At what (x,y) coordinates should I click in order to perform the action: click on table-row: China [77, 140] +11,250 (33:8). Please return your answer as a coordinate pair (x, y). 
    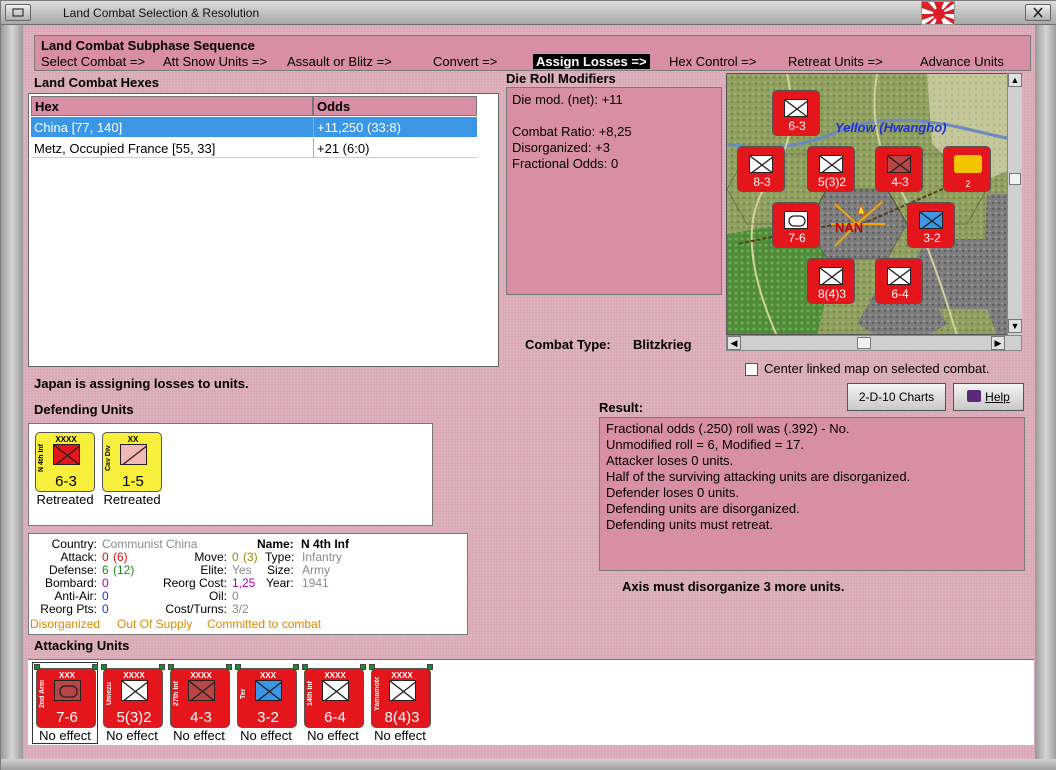
    Looking at the image, I should click on (254, 127).